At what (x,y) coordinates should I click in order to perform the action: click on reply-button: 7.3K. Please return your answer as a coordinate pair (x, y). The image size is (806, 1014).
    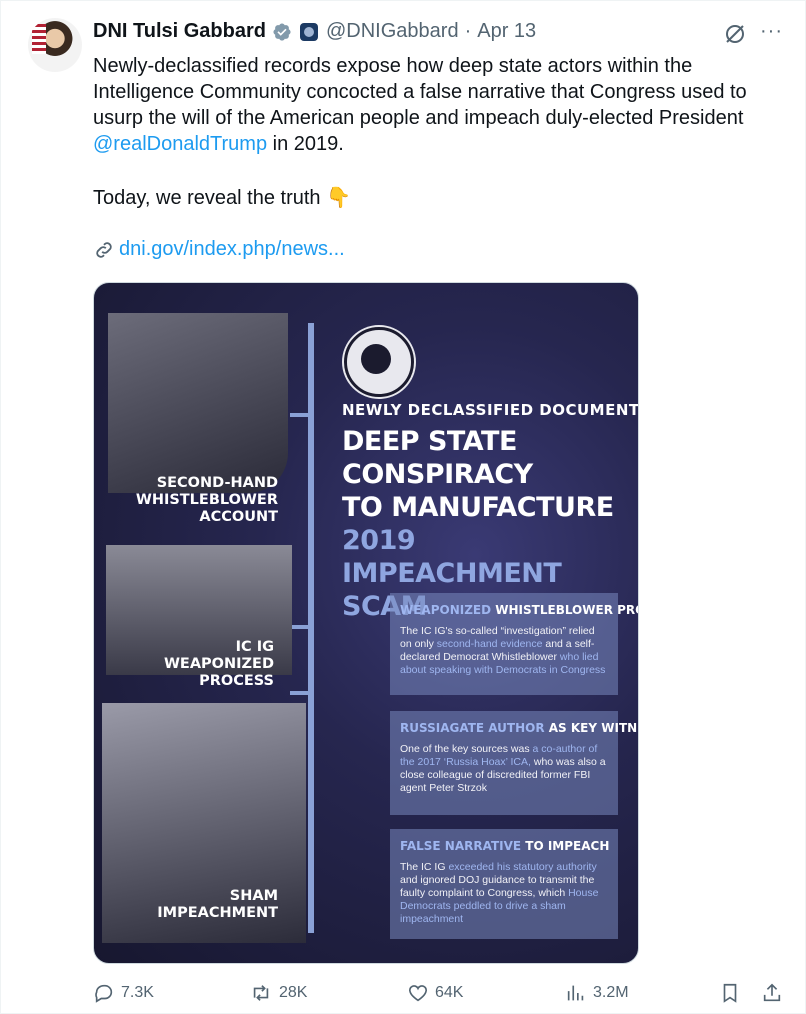
    Looking at the image, I should click on (123, 993).